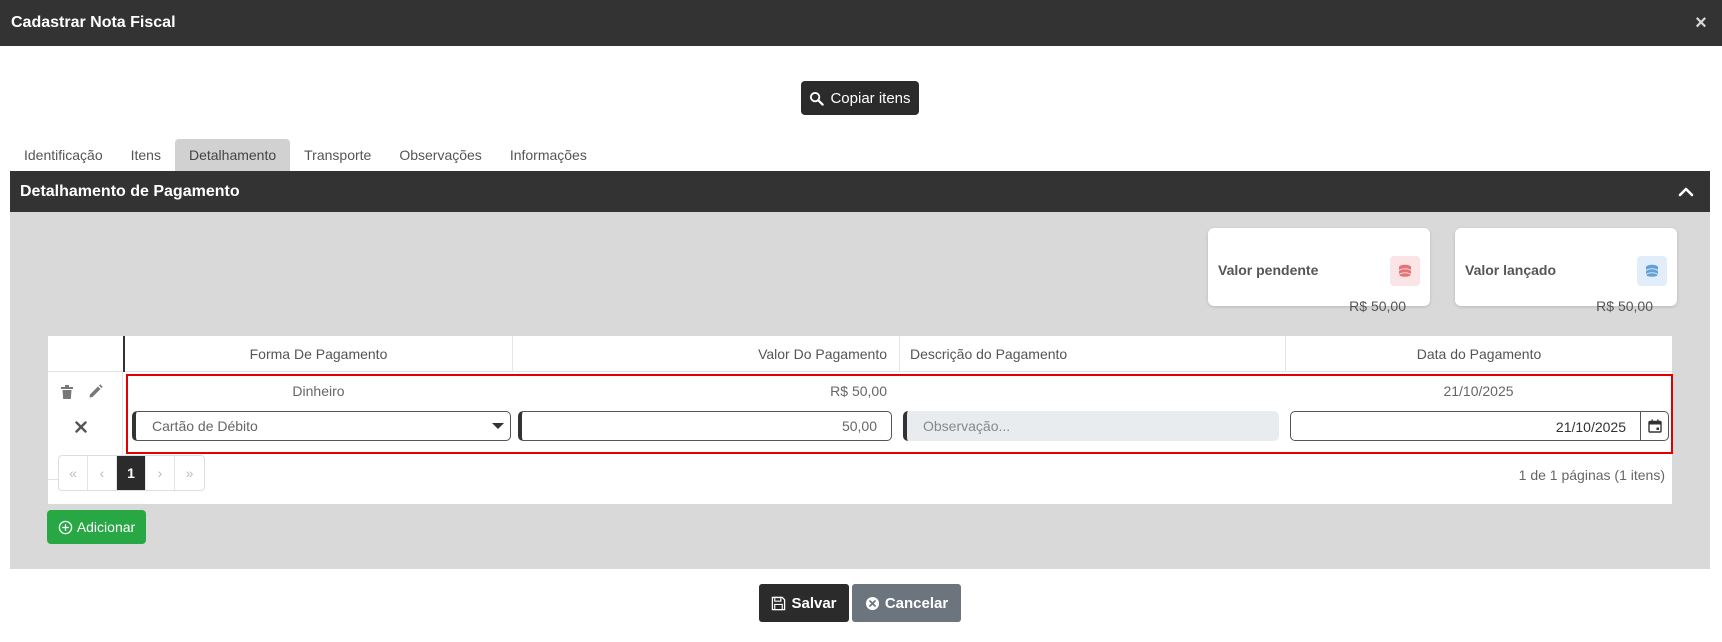 The image size is (1722, 642). I want to click on column-header-descricao: Descrição do Pagamento, so click(1092, 354).